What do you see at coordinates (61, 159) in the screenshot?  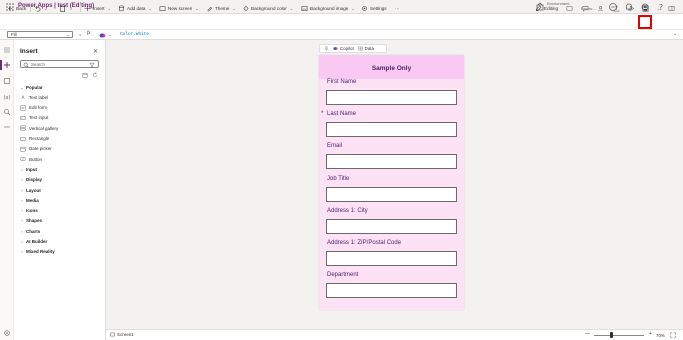 I see `insert-item: Button` at bounding box center [61, 159].